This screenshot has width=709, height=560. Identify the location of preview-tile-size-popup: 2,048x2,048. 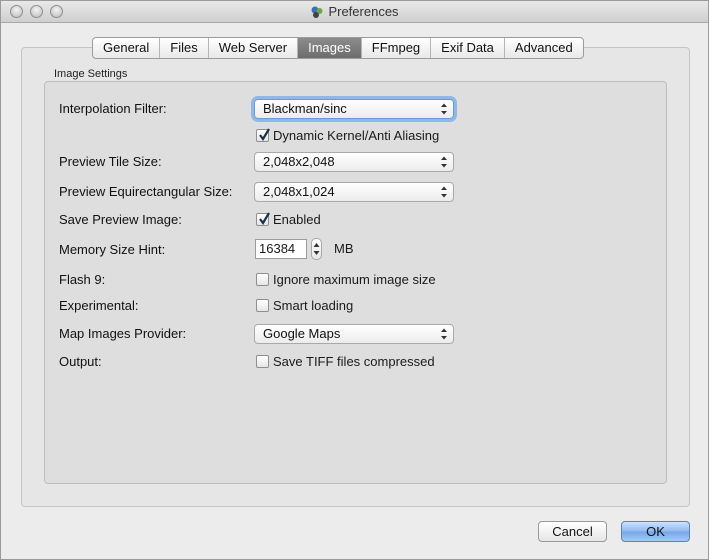
(354, 162).